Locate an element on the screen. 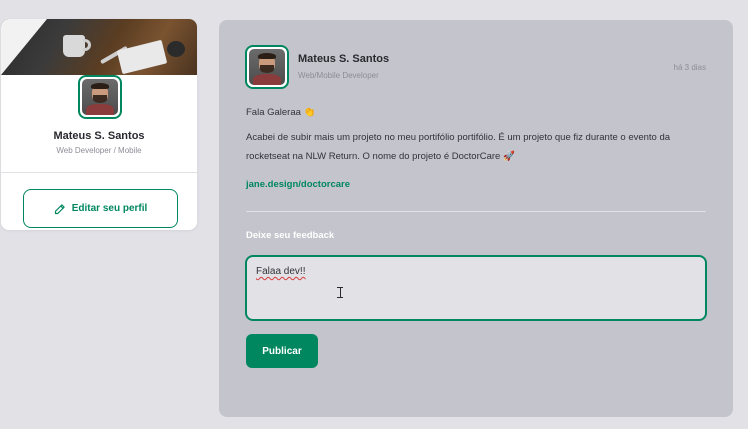 Image resolution: width=748 pixels, height=429 pixels. profile-avatar is located at coordinates (100, 97).